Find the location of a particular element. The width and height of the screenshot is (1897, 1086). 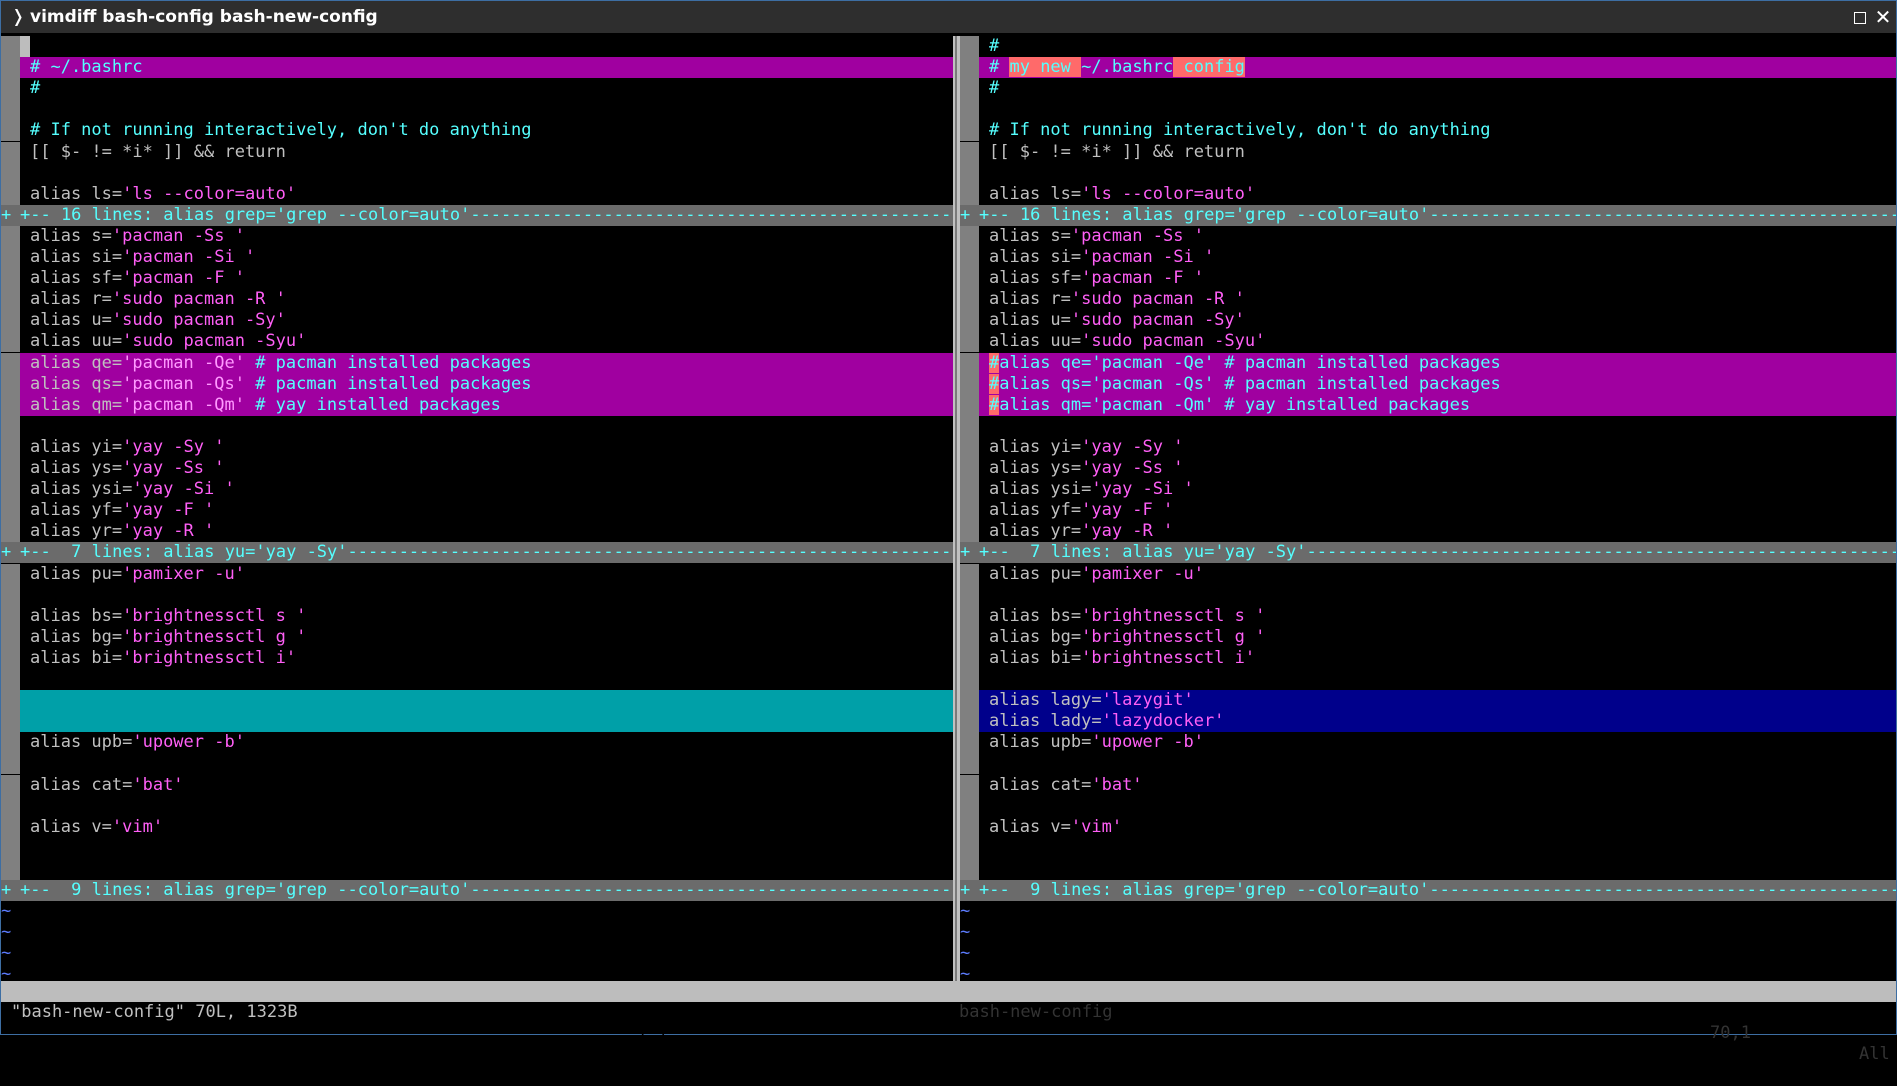

code-token: 'pamixer -u' is located at coordinates (183, 574).